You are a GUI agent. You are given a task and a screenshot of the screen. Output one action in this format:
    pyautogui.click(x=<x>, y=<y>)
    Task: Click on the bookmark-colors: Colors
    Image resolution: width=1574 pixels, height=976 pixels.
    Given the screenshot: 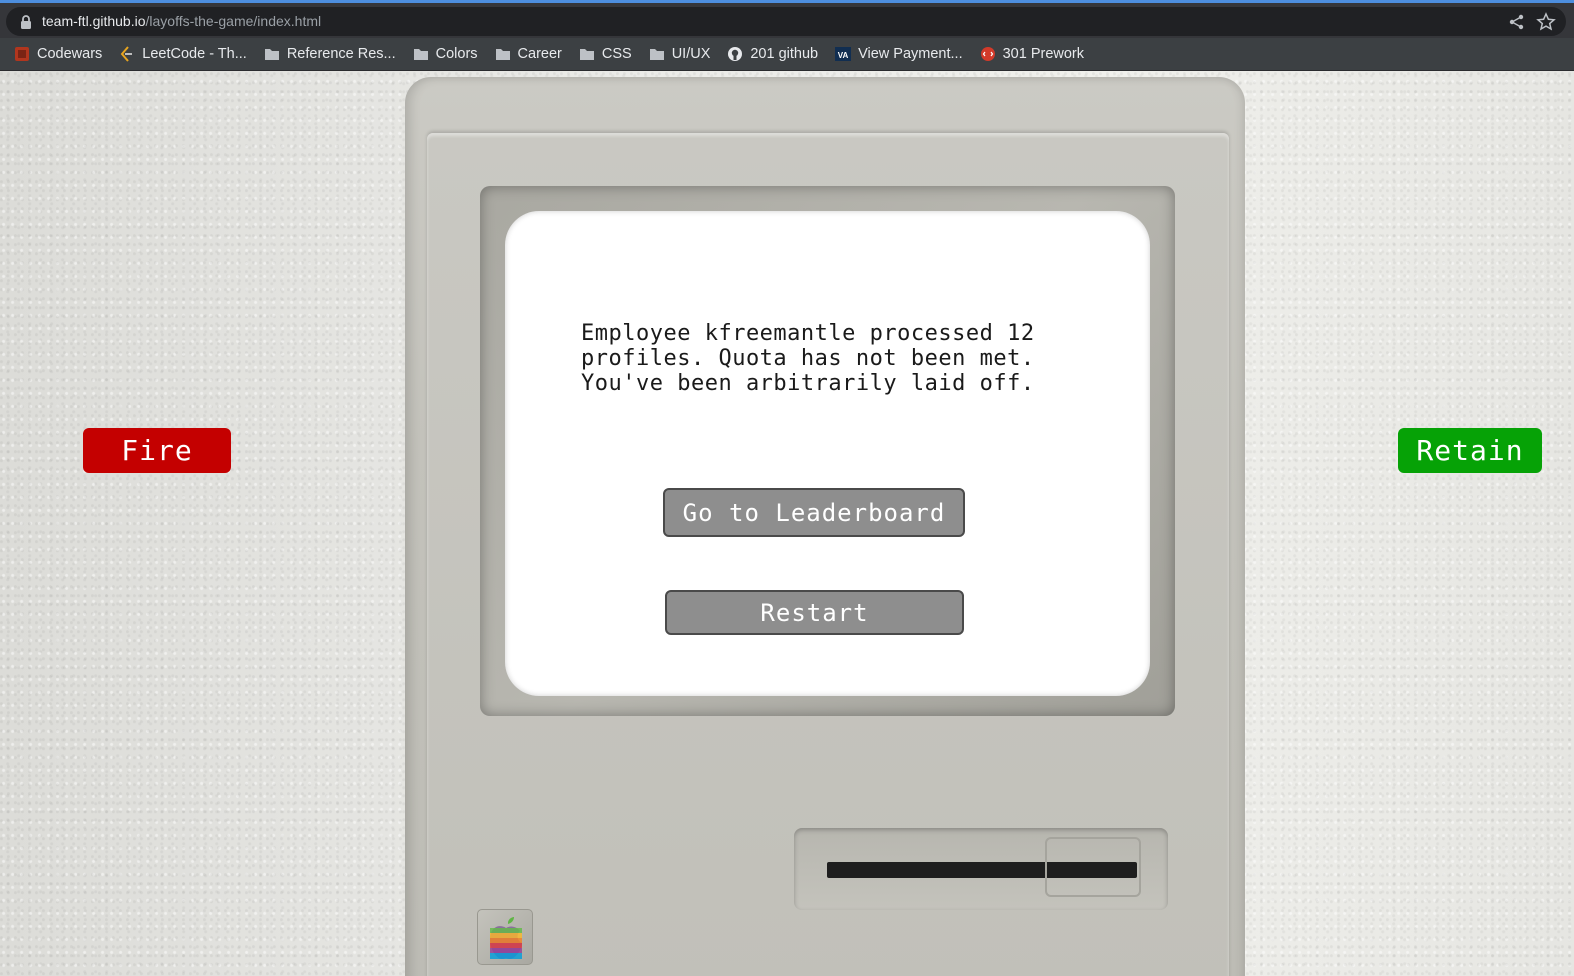 What is the action you would take?
    pyautogui.click(x=445, y=54)
    